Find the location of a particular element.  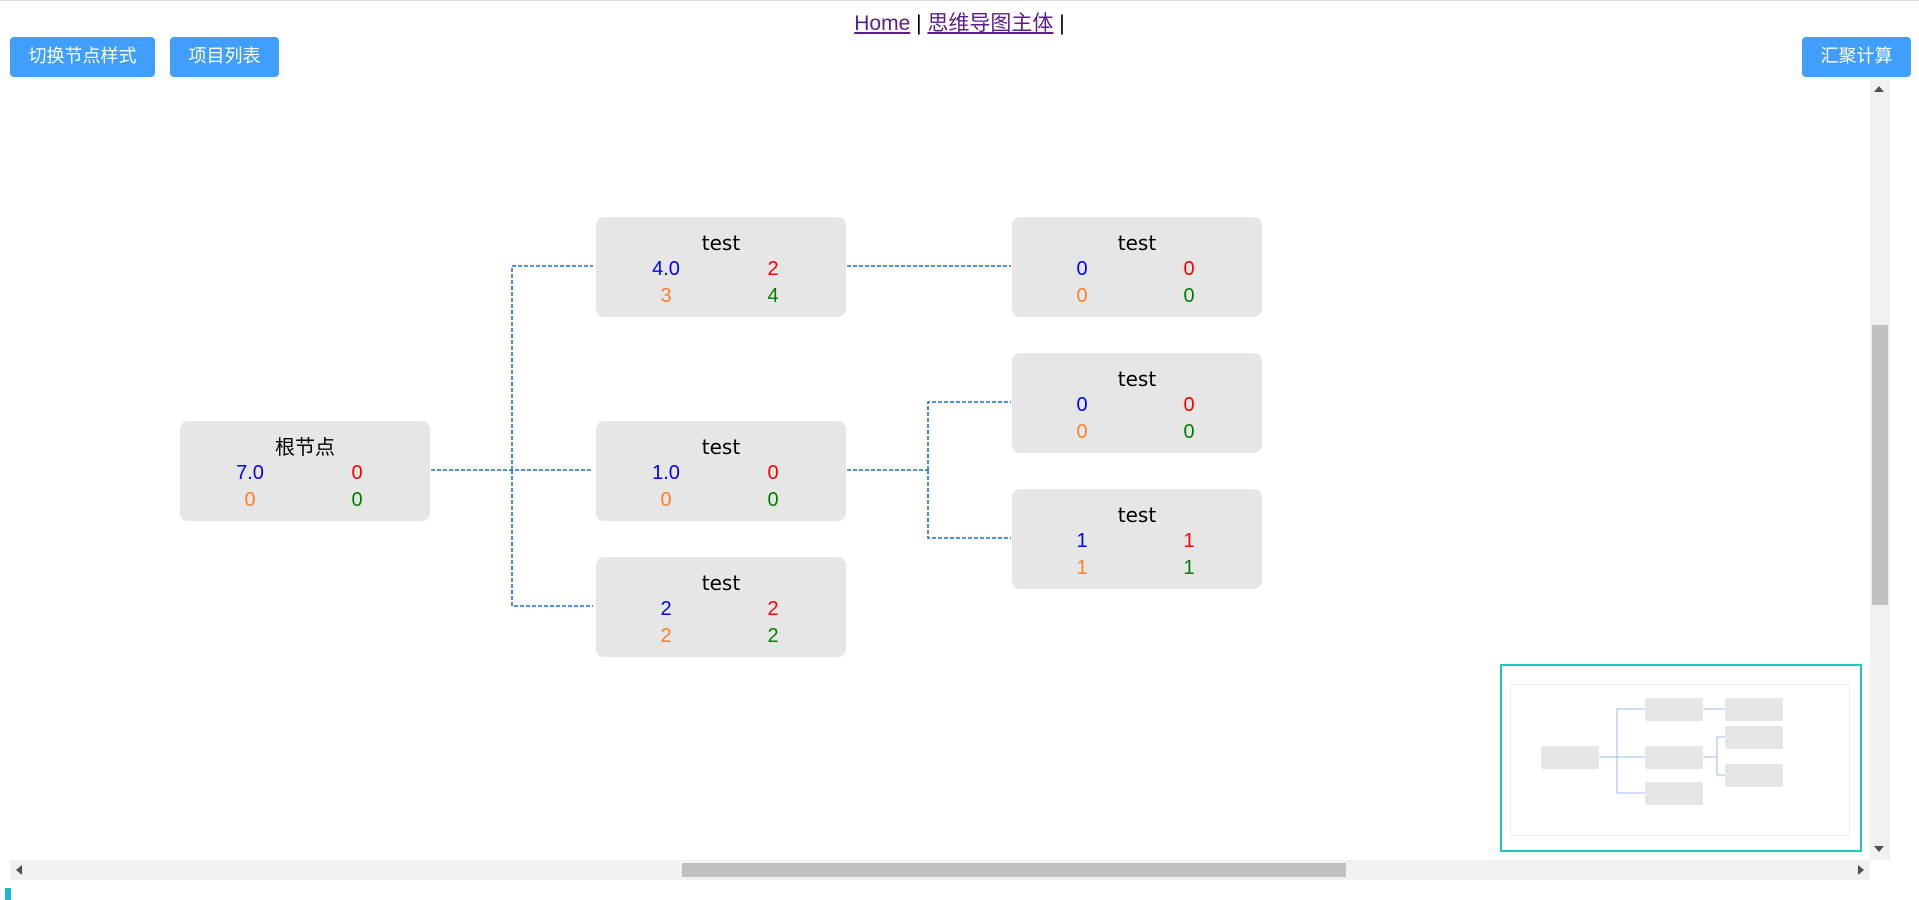

node-value-bottom-right: 4 is located at coordinates (773, 296).